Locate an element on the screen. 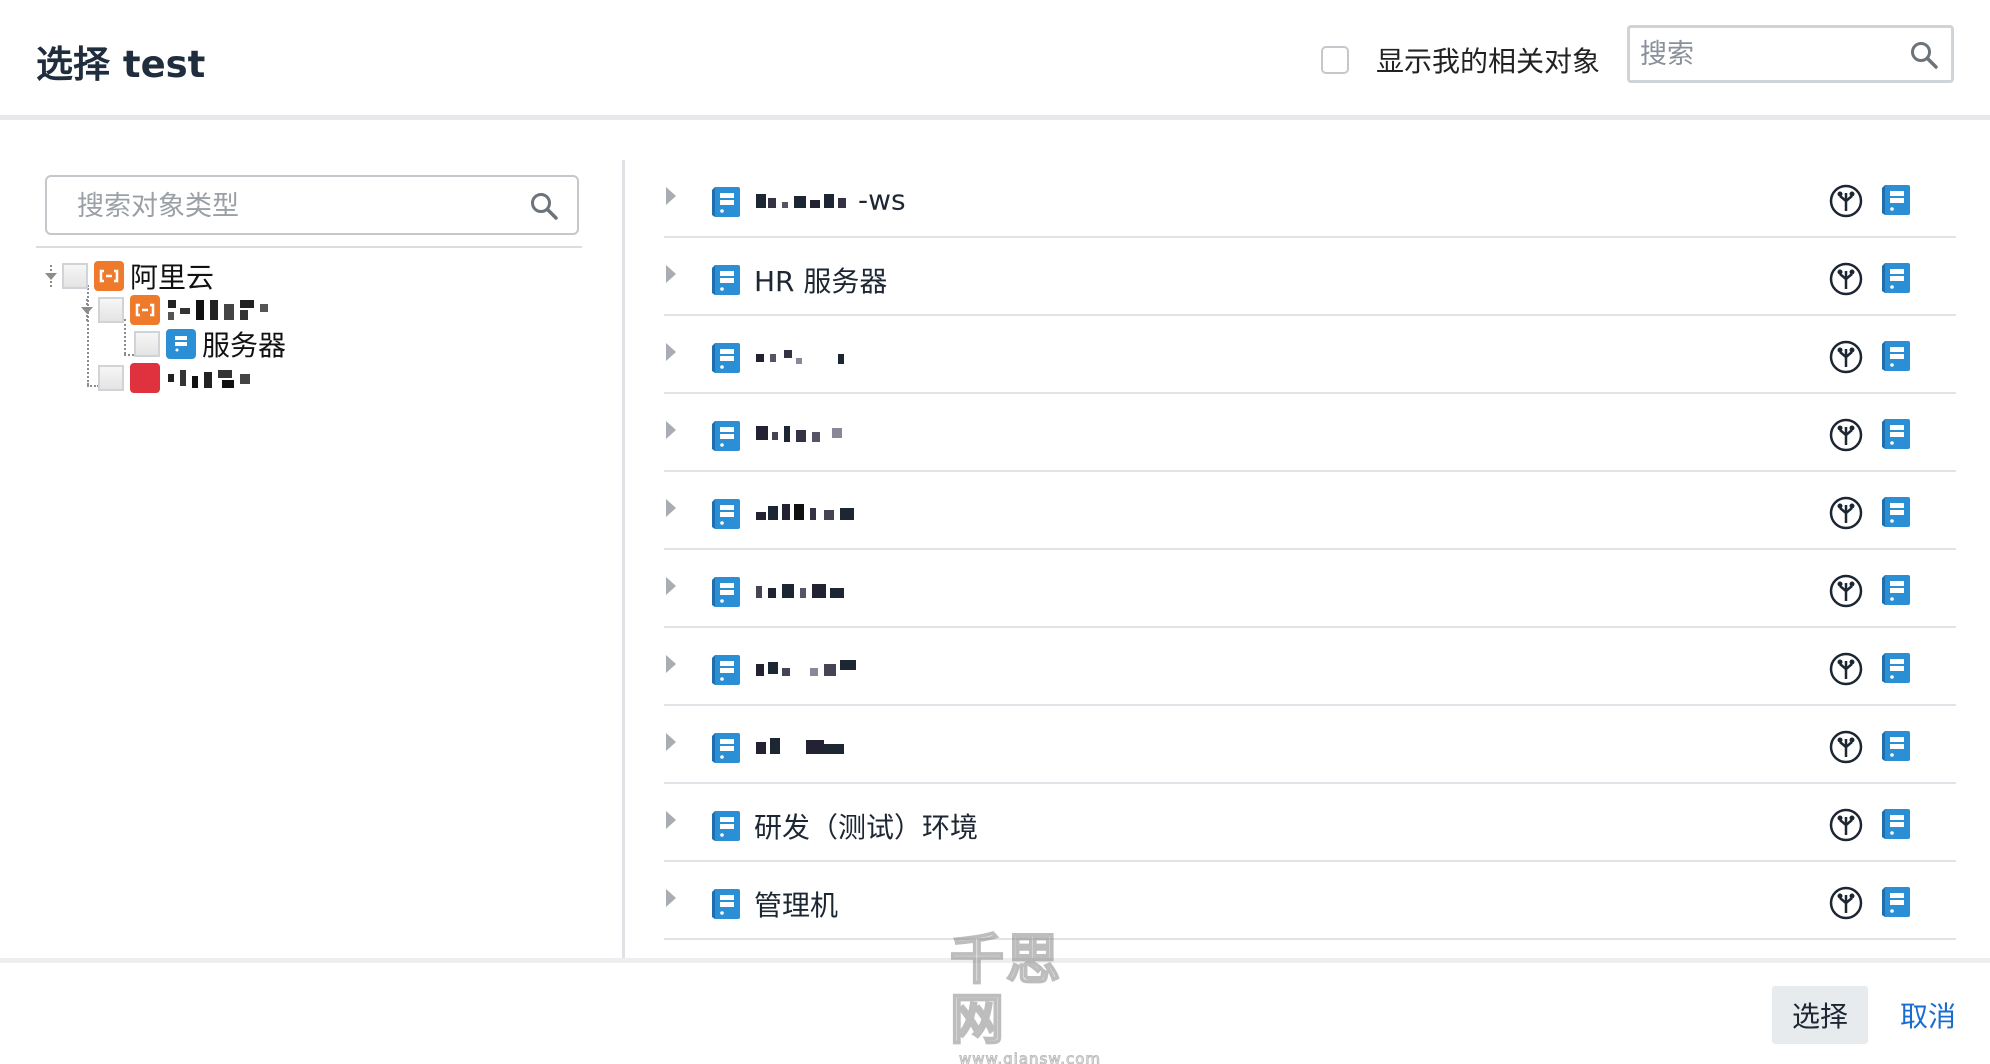 Image resolution: width=1990 pixels, height=1064 pixels. object-search-input is located at coordinates (1770, 54).